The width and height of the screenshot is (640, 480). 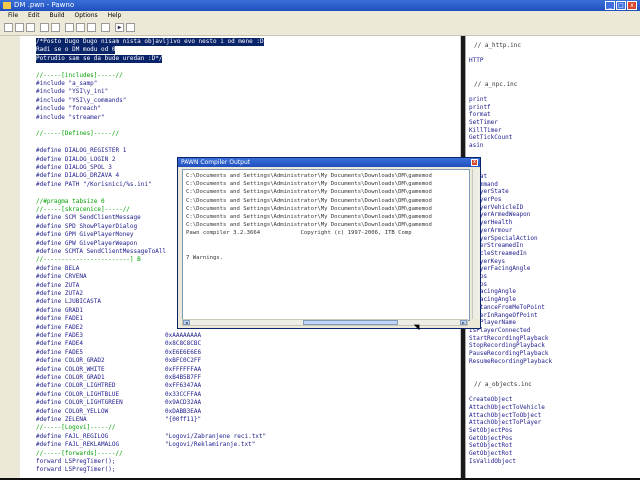 What do you see at coordinates (463, 322) in the screenshot?
I see `scroll-right-icon: ▶` at bounding box center [463, 322].